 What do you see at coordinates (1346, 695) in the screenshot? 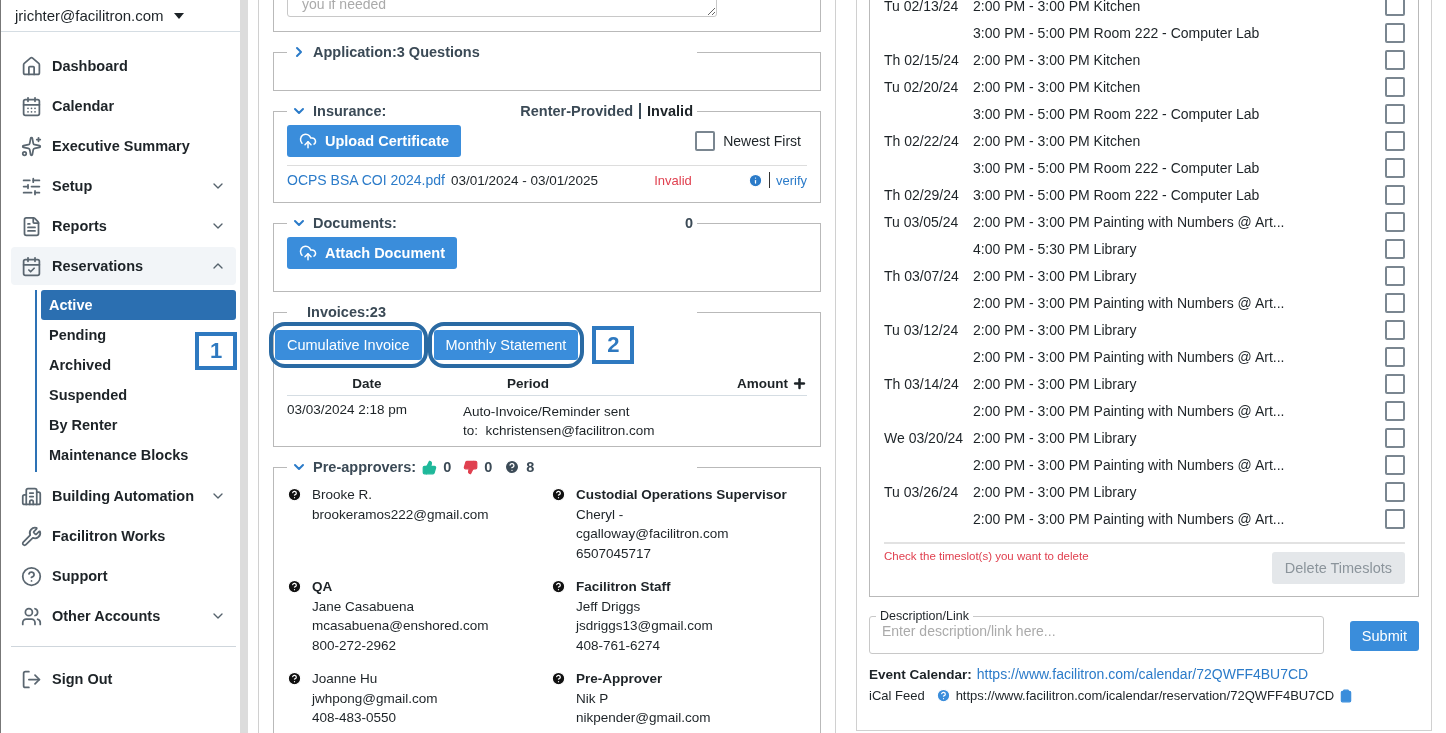
I see `clipboard-icon` at bounding box center [1346, 695].